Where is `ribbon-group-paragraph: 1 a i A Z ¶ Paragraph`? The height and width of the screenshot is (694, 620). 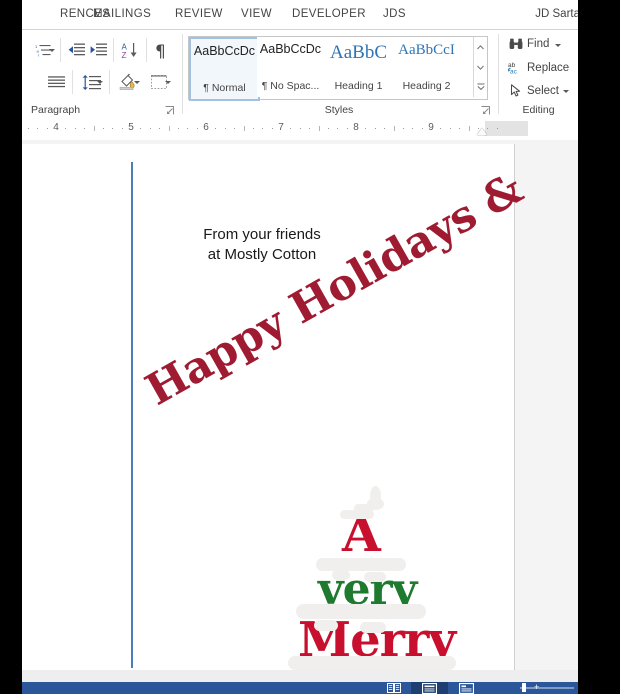 ribbon-group-paragraph: 1 a i A Z ¶ Paragraph is located at coordinates (102, 74).